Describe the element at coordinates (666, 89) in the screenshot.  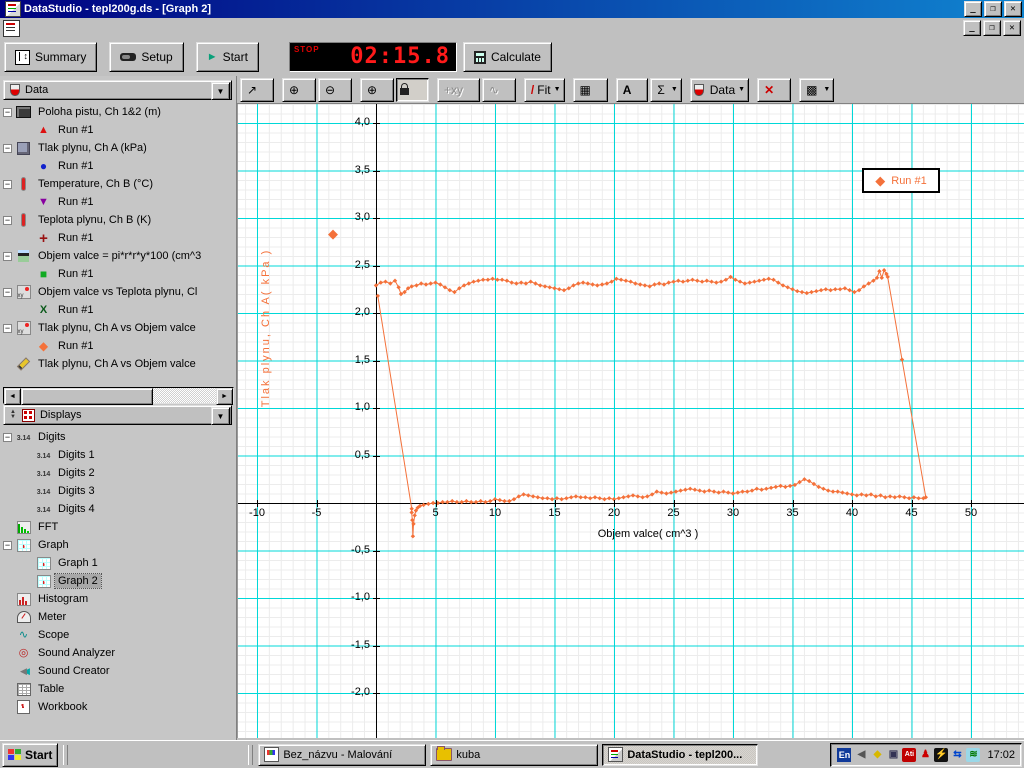
I see `graph-toolbar-button: Σ ▼` at that location.